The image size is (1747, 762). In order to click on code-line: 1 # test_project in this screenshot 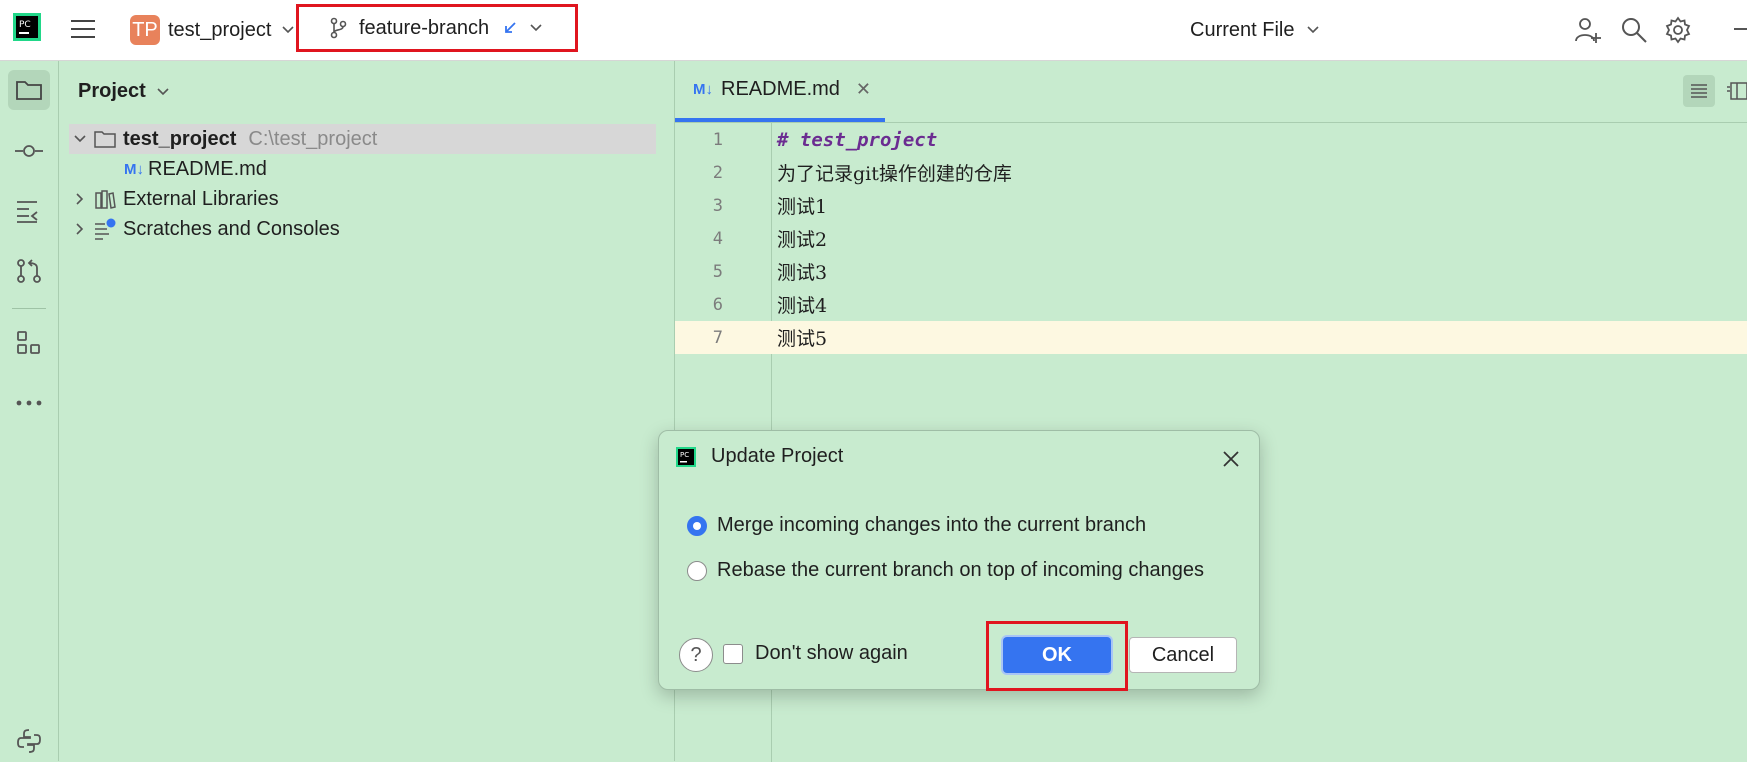, I will do `click(1211, 139)`.